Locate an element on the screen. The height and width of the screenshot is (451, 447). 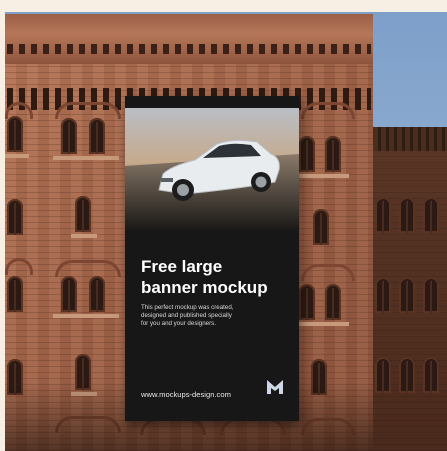
building-cornice is located at coordinates (189, 39).